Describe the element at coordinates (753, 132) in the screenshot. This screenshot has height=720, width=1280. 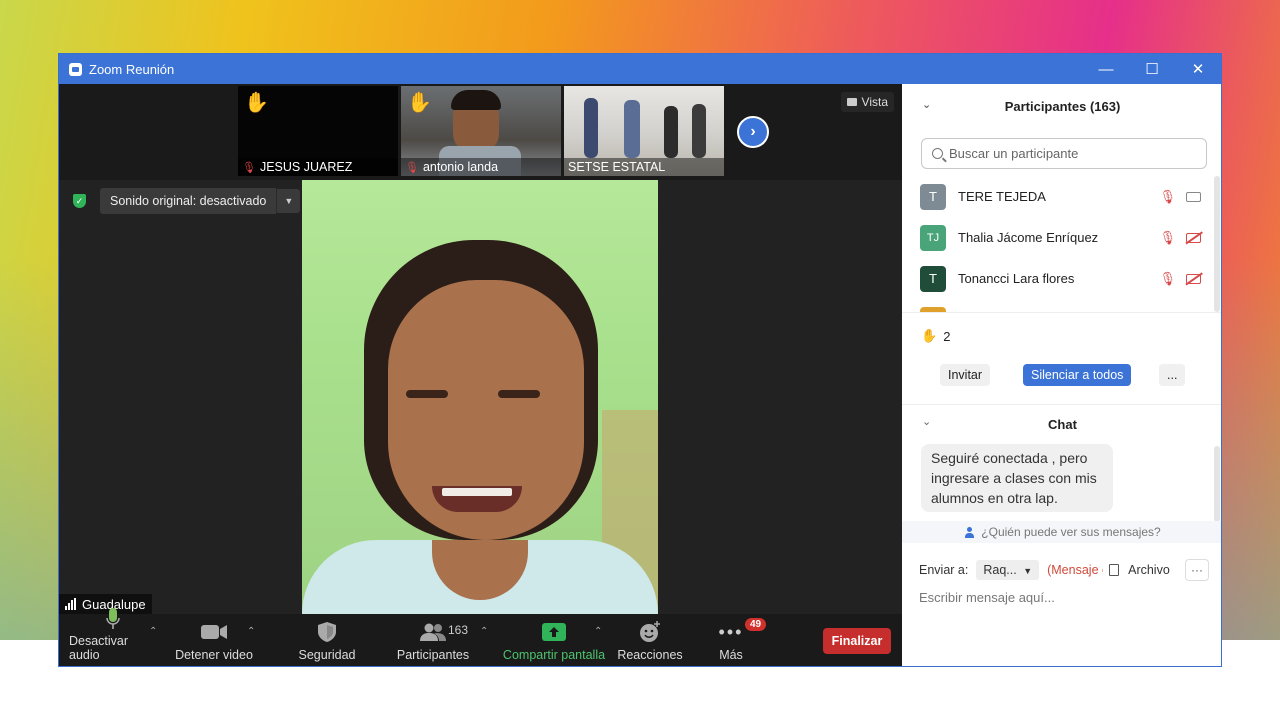
I see `next-page-arrow-button: ›` at that location.